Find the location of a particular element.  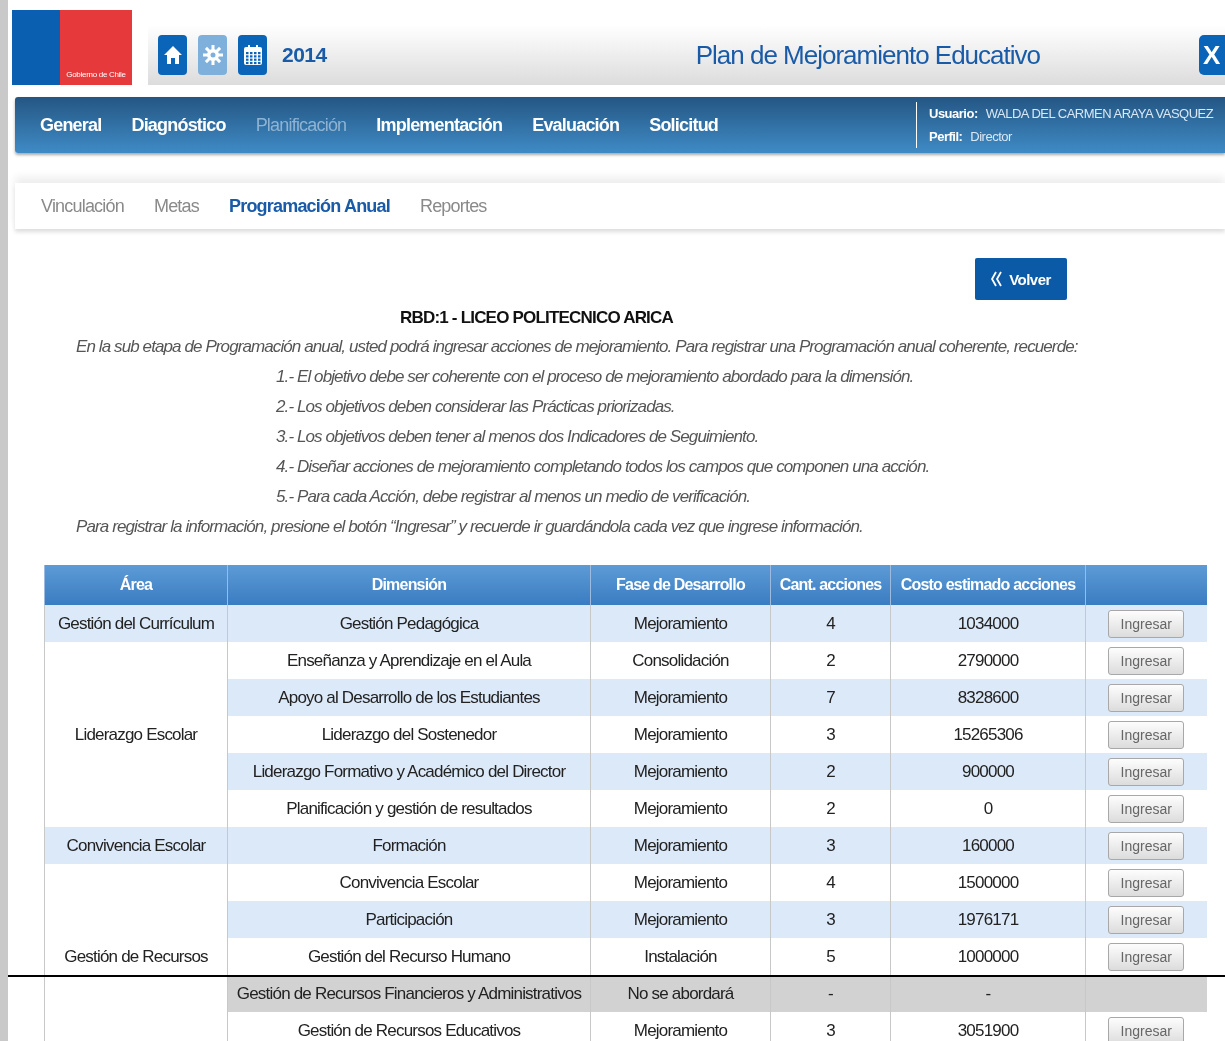

back-button: Volver is located at coordinates (1021, 279).